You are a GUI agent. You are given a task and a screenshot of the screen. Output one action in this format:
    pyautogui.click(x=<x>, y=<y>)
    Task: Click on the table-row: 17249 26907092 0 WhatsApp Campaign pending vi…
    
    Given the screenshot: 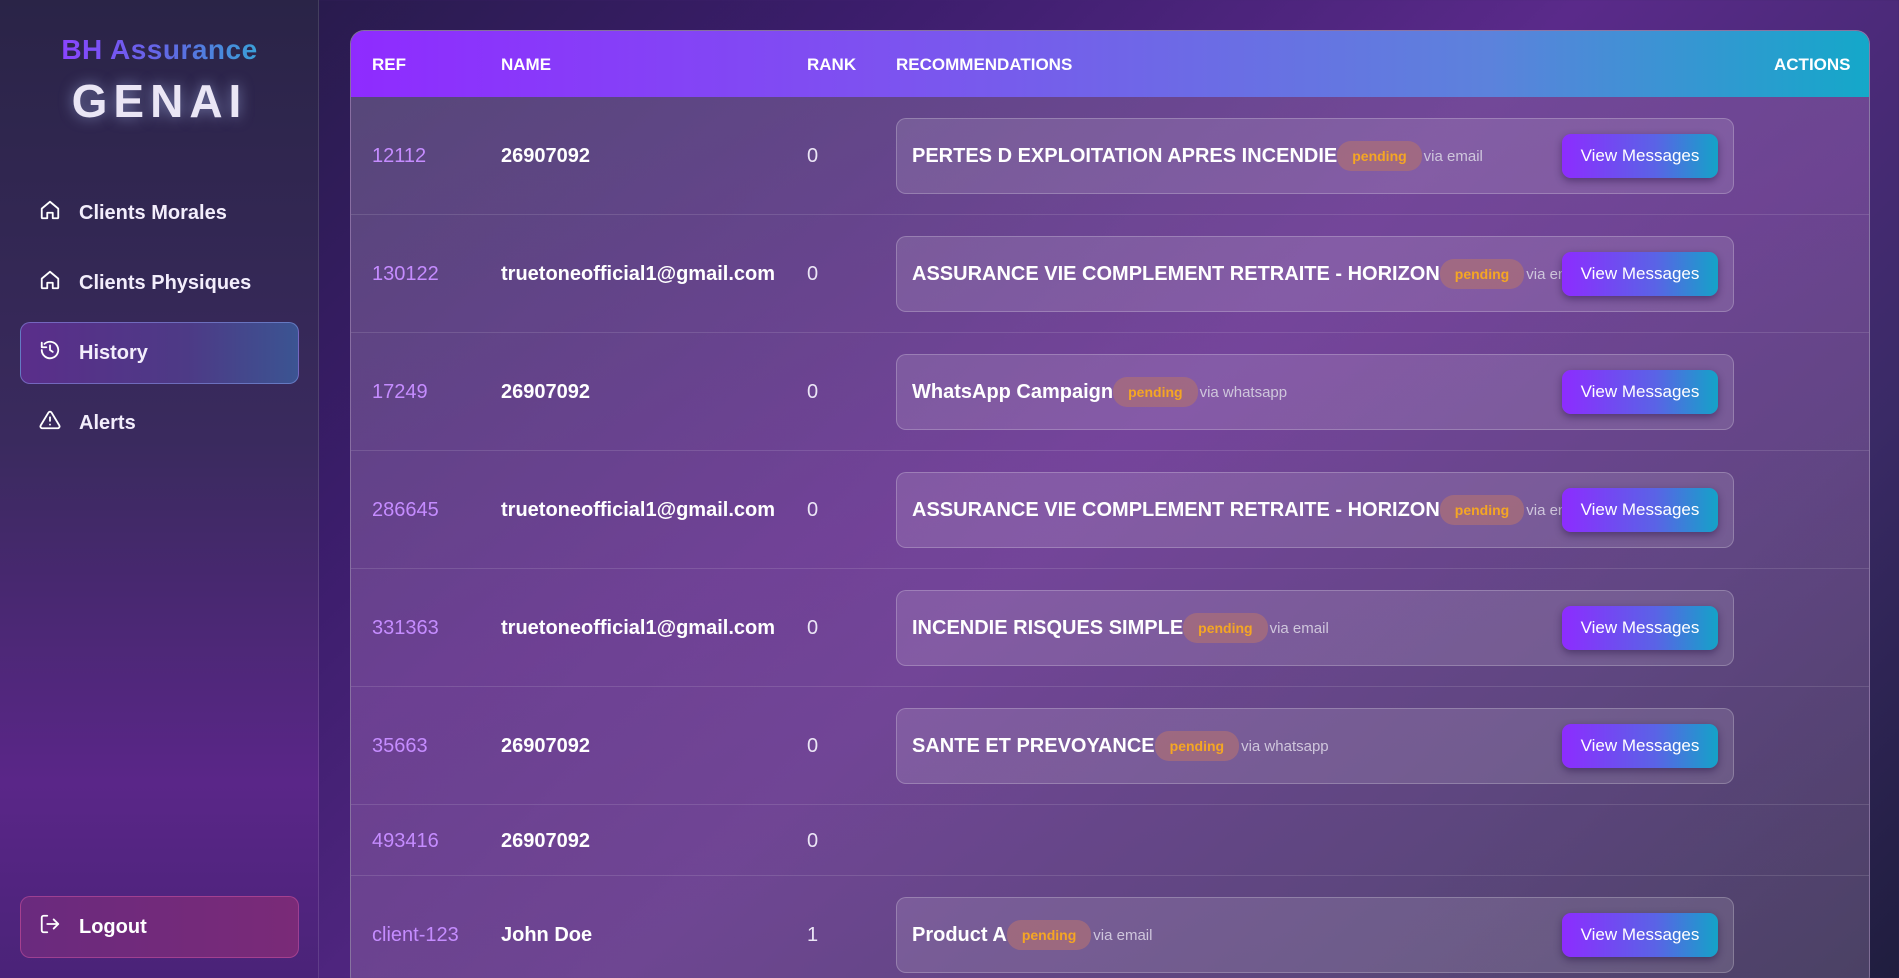 What is the action you would take?
    pyautogui.click(x=1110, y=392)
    